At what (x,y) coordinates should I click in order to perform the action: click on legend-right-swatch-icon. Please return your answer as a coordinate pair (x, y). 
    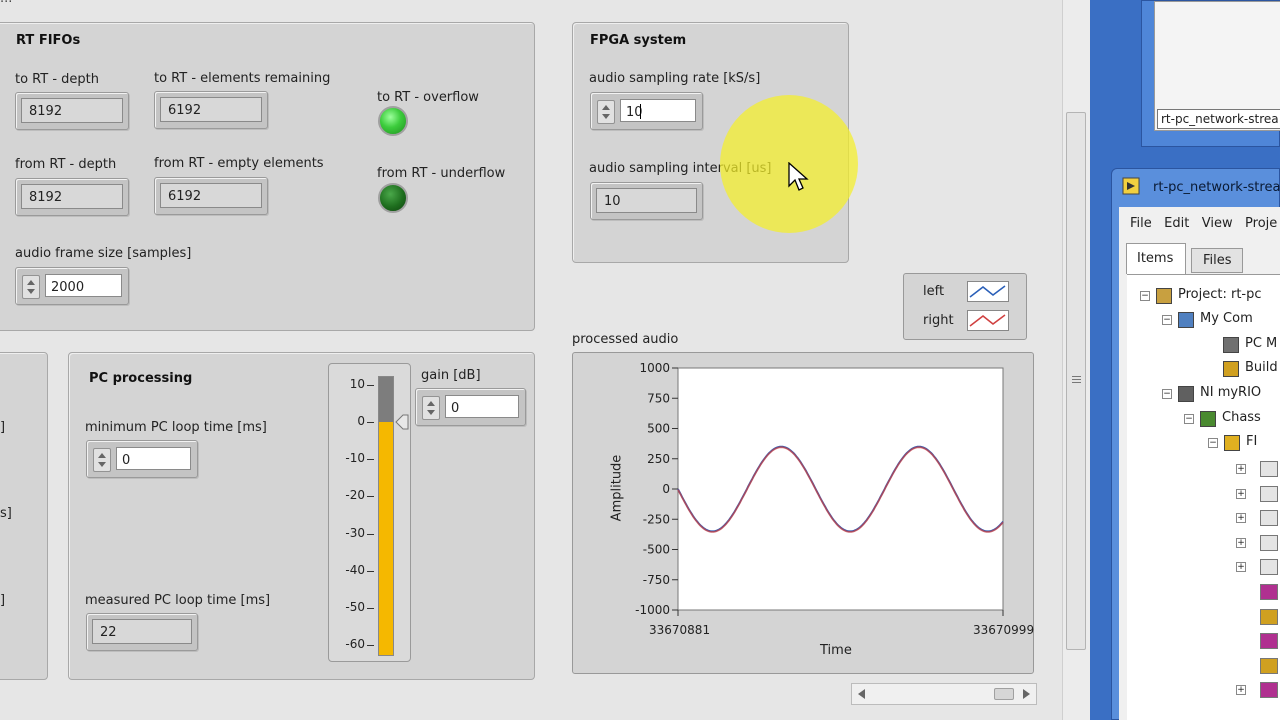
    Looking at the image, I should click on (988, 320).